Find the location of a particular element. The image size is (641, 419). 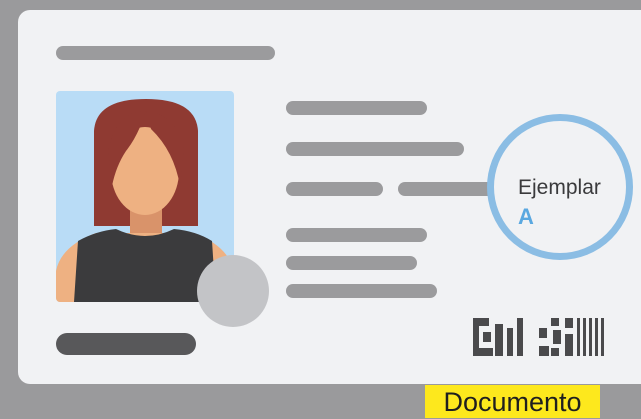

info-line-3b is located at coordinates (448, 189).